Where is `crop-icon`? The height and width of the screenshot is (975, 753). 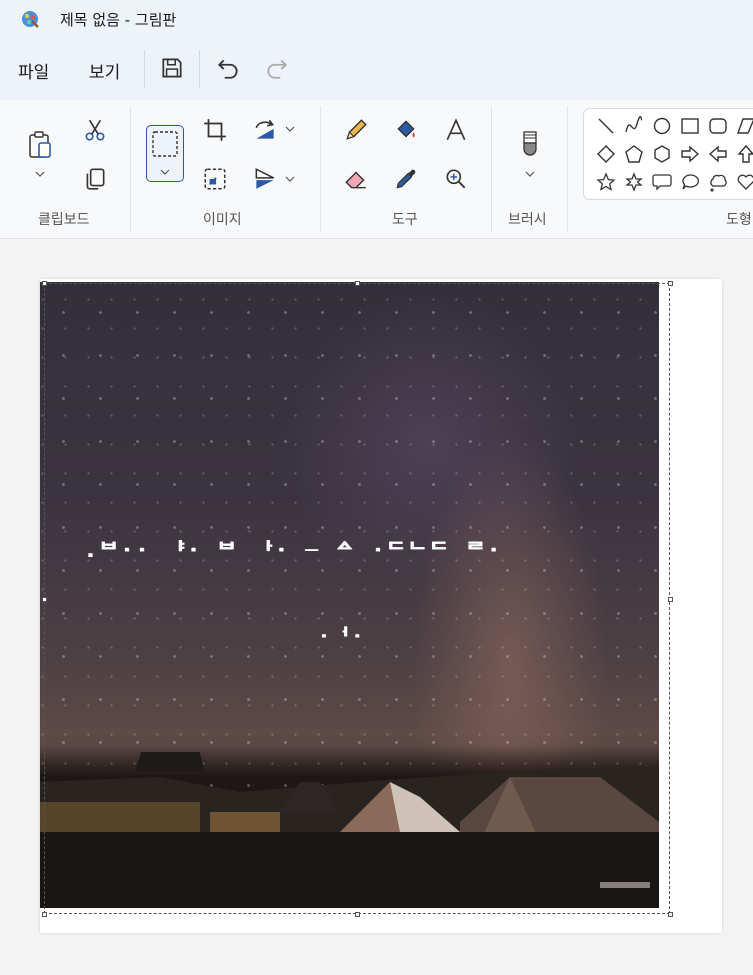
crop-icon is located at coordinates (215, 130).